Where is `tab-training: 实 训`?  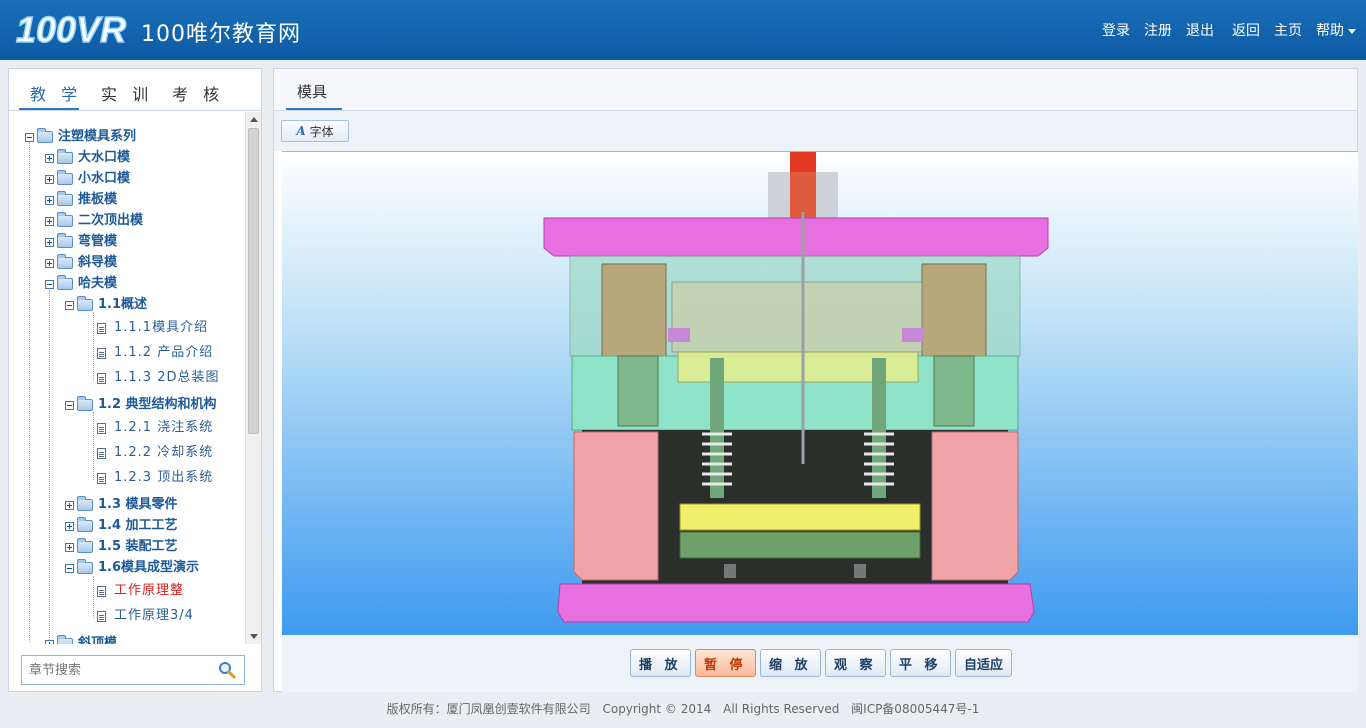
tab-training: 实 训 is located at coordinates (127, 93).